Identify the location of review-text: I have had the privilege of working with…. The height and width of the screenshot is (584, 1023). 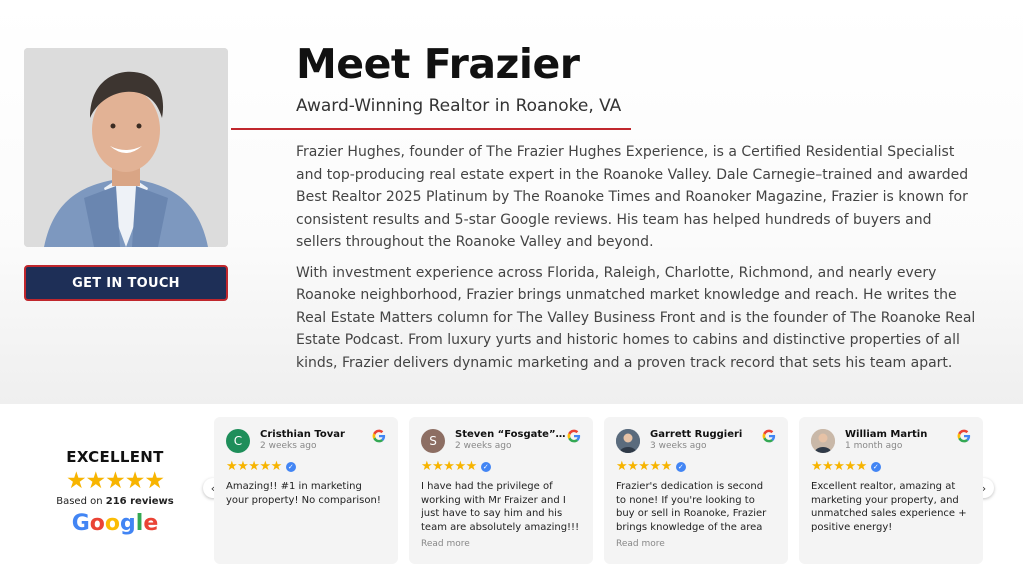
(500, 507).